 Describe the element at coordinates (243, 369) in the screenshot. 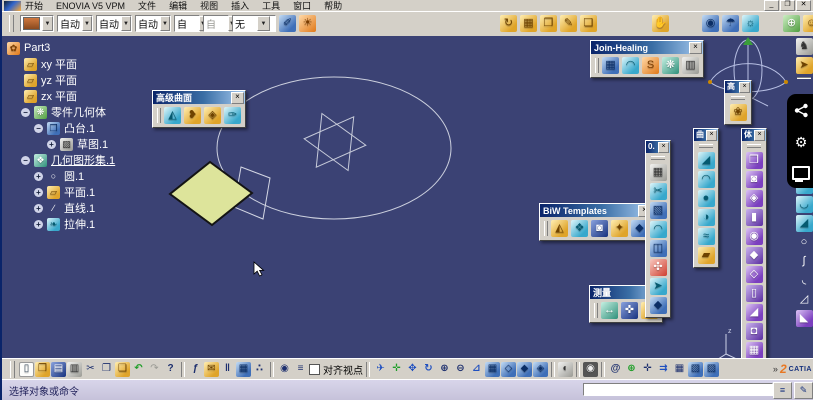

I see `design-table-icon: ▦` at that location.